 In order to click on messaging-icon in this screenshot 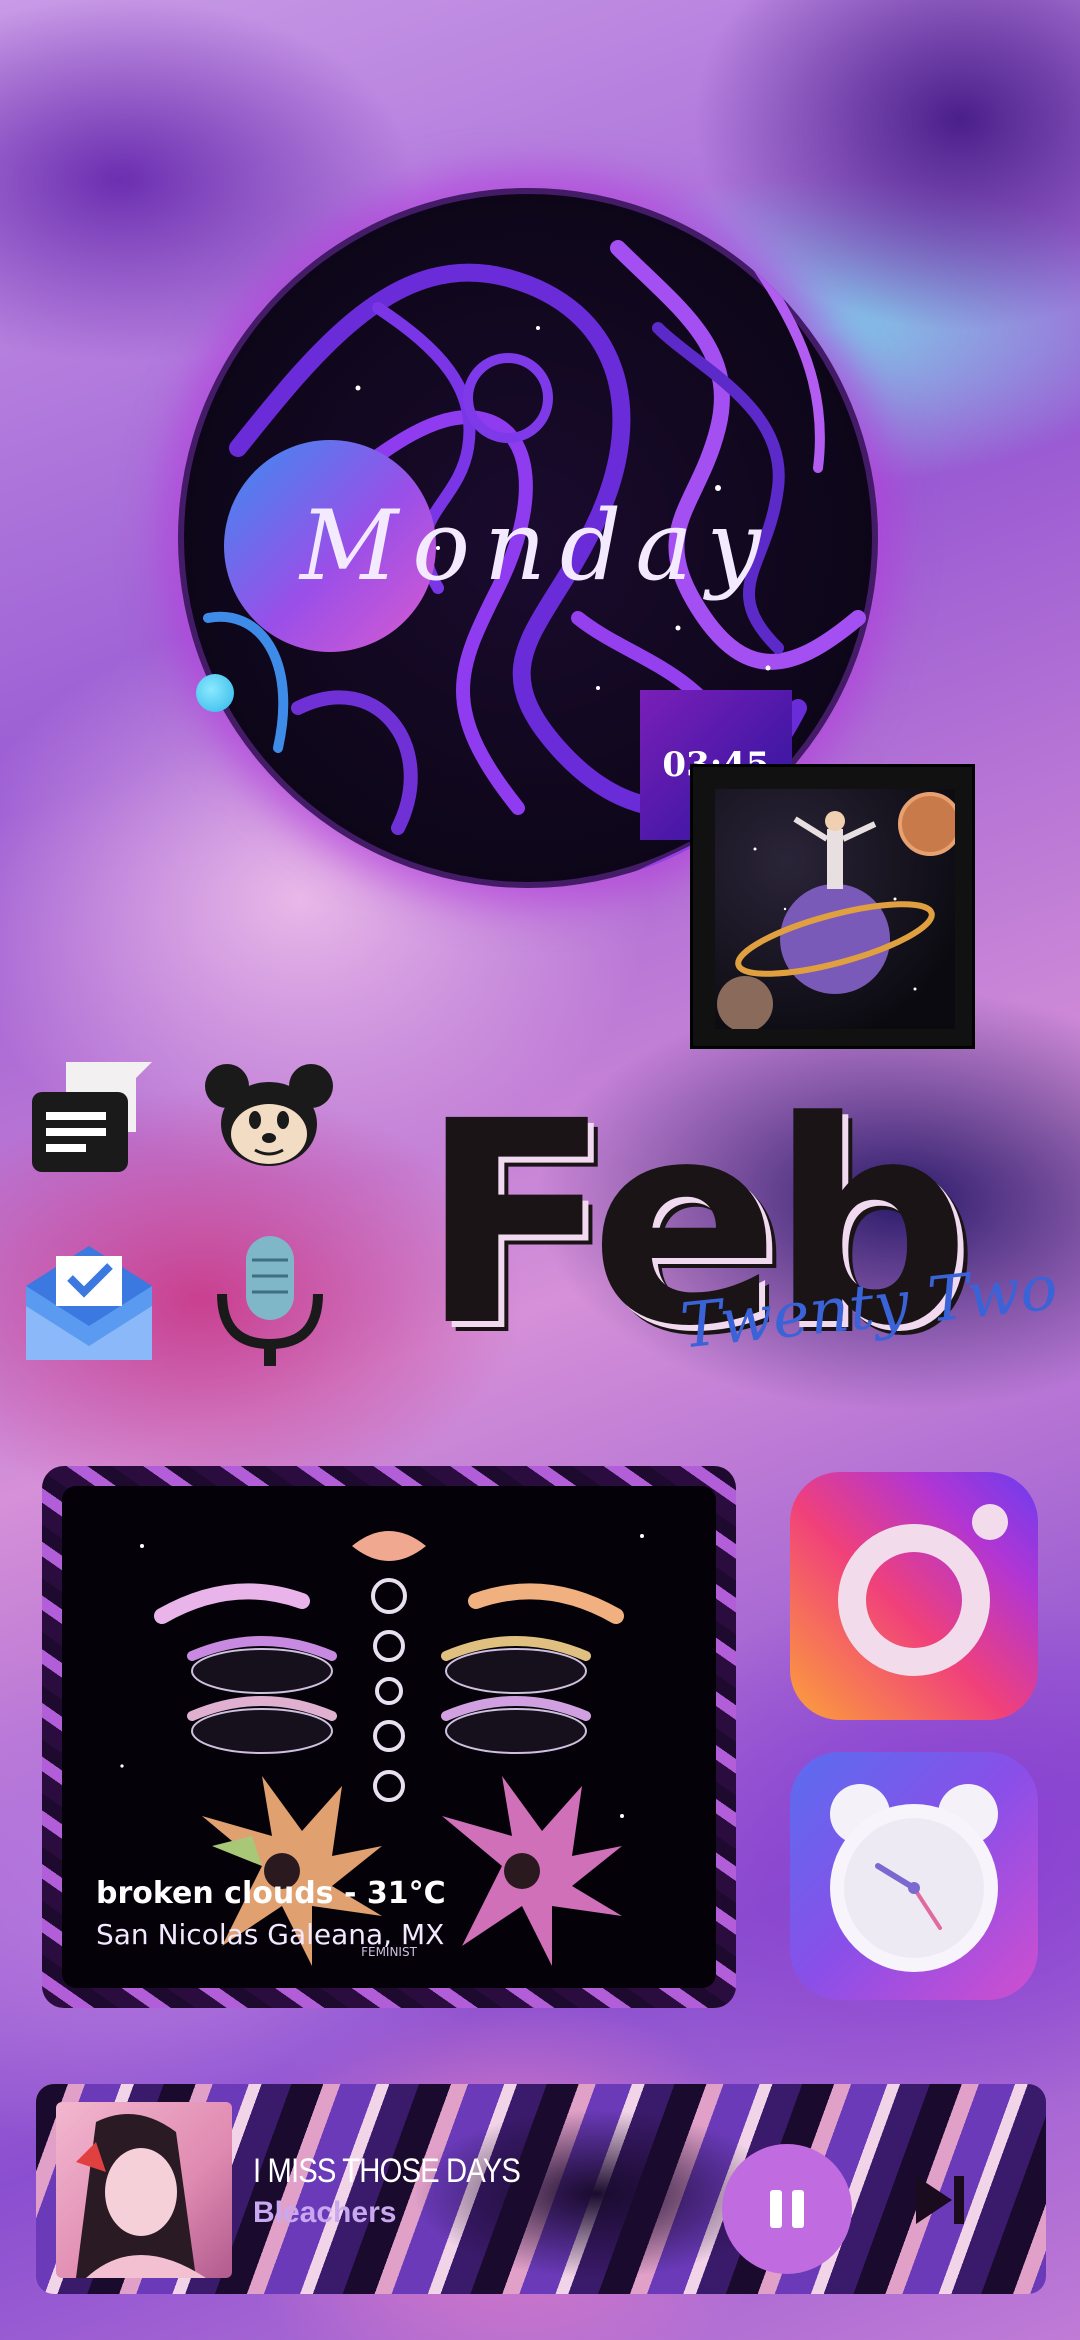, I will do `click(89, 1117)`.